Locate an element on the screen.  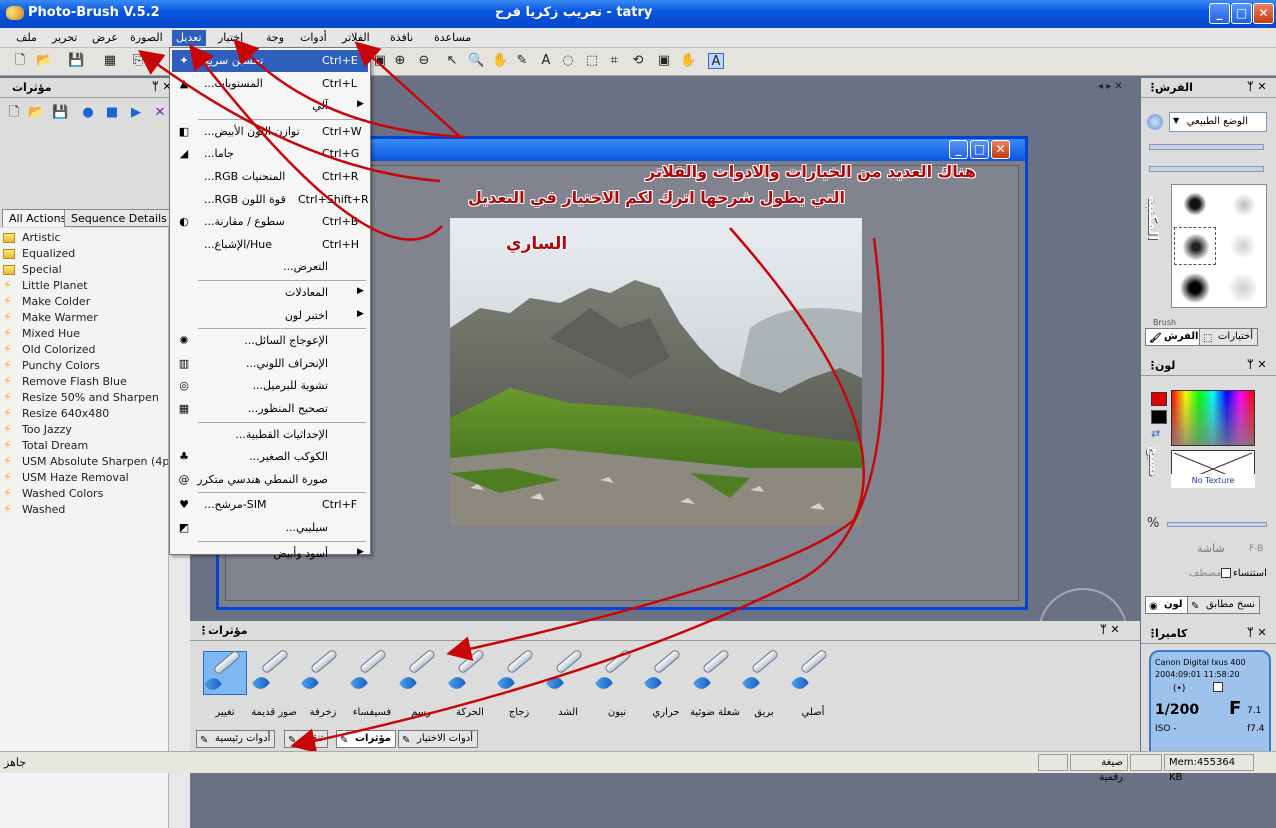
arrow-to-image-menu is located at coordinates (289, 116).